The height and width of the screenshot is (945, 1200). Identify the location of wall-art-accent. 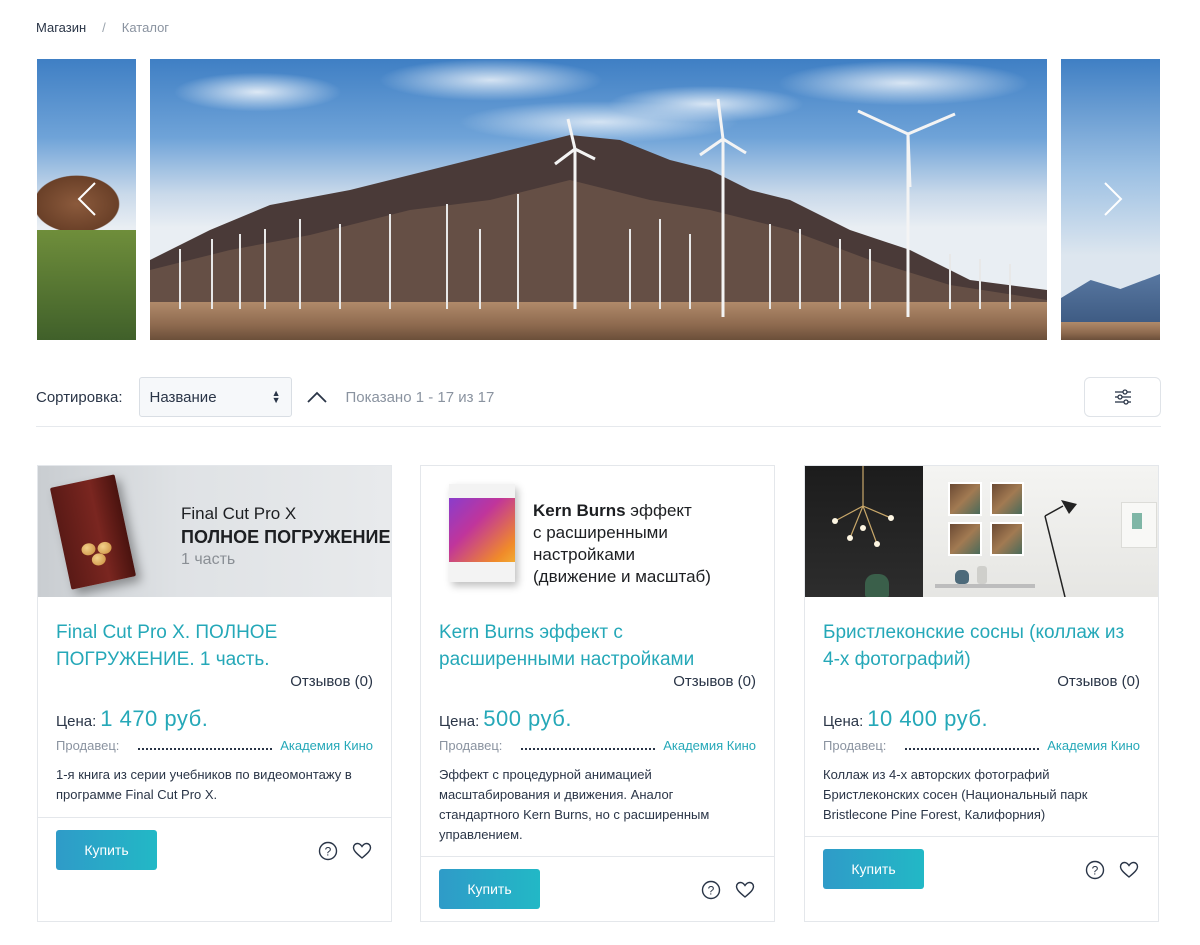
(1137, 521).